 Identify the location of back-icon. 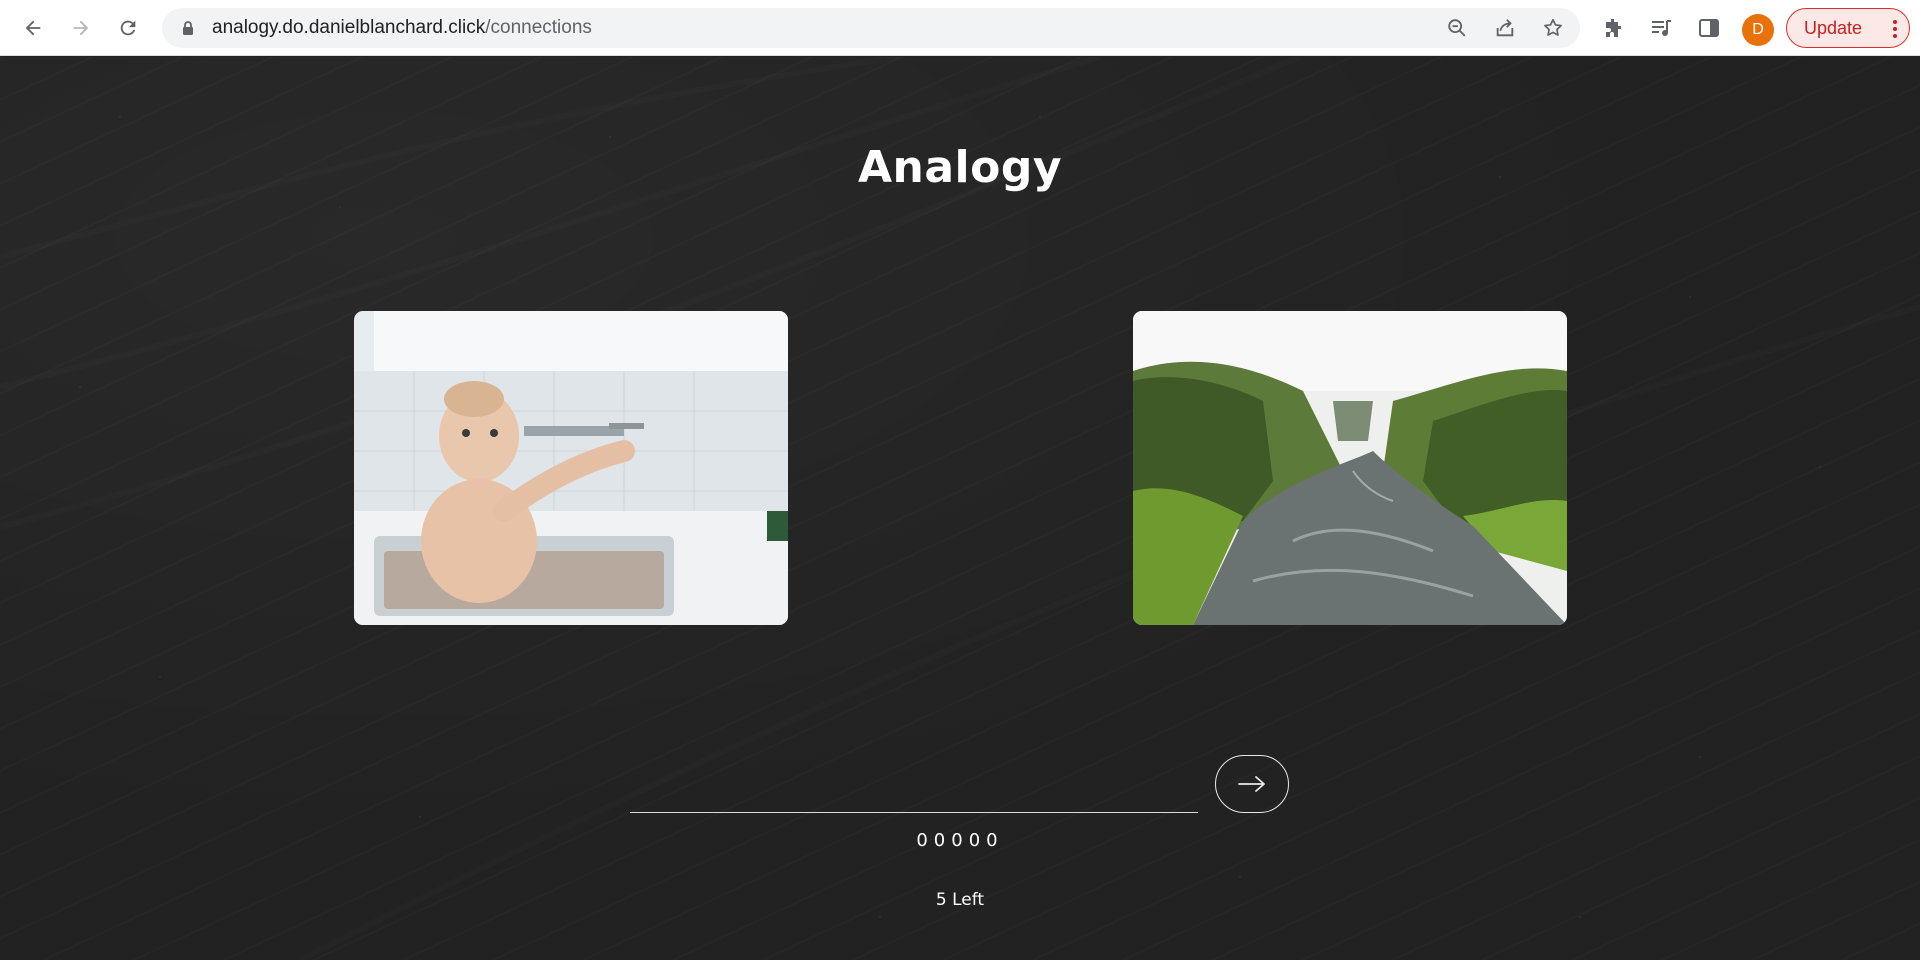
(33, 28).